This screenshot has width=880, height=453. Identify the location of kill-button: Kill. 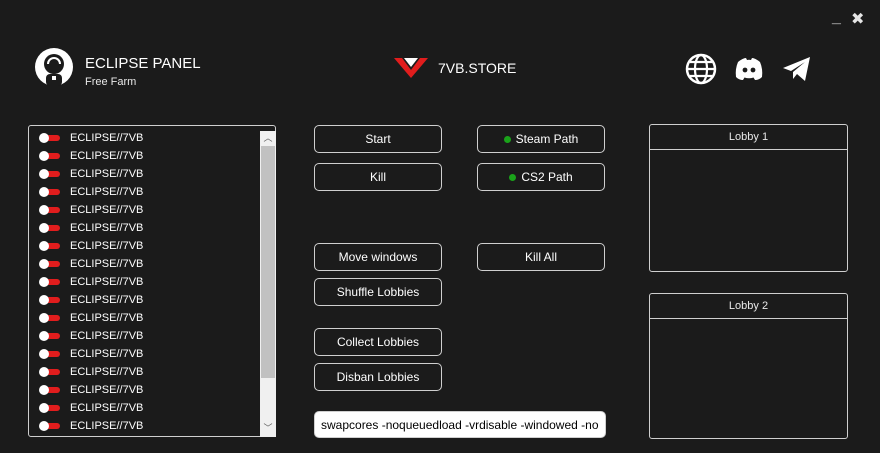
(378, 177).